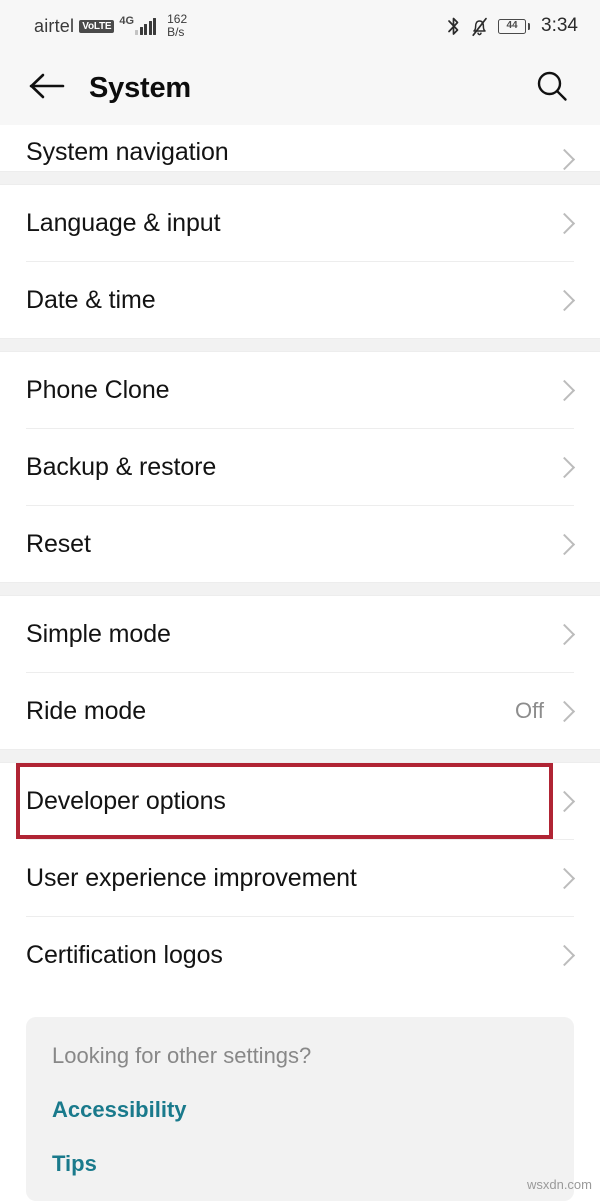 This screenshot has width=600, height=1201. Describe the element at coordinates (191, 877) in the screenshot. I see `settings-row-label: User experience improvement` at that location.